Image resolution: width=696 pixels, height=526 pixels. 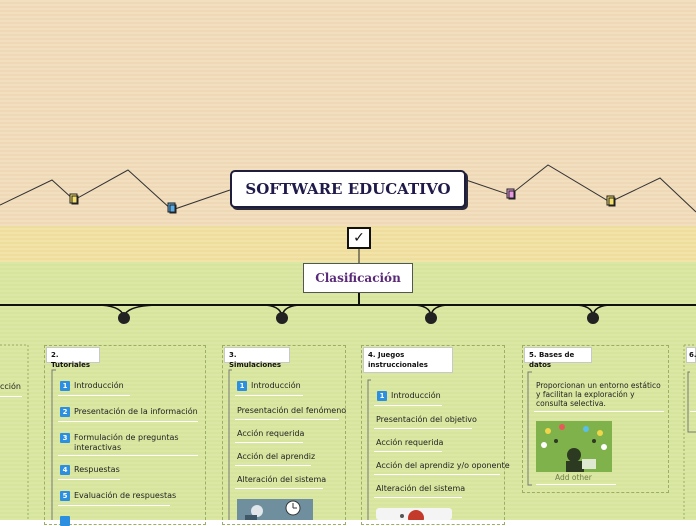 What do you see at coordinates (257, 358) in the screenshot?
I see `subtopic-simulaciones: 3. Simulaciones` at bounding box center [257, 358].